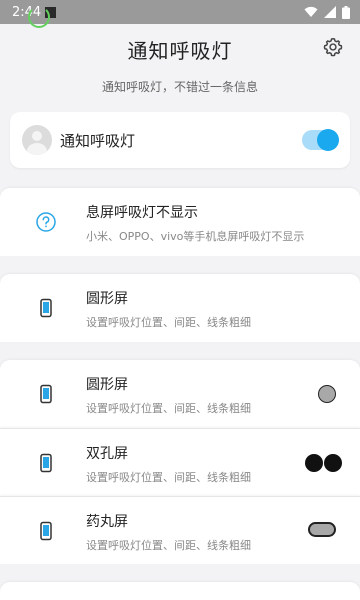  Describe the element at coordinates (180, 591) in the screenshot. I see `list-item-partial` at that location.